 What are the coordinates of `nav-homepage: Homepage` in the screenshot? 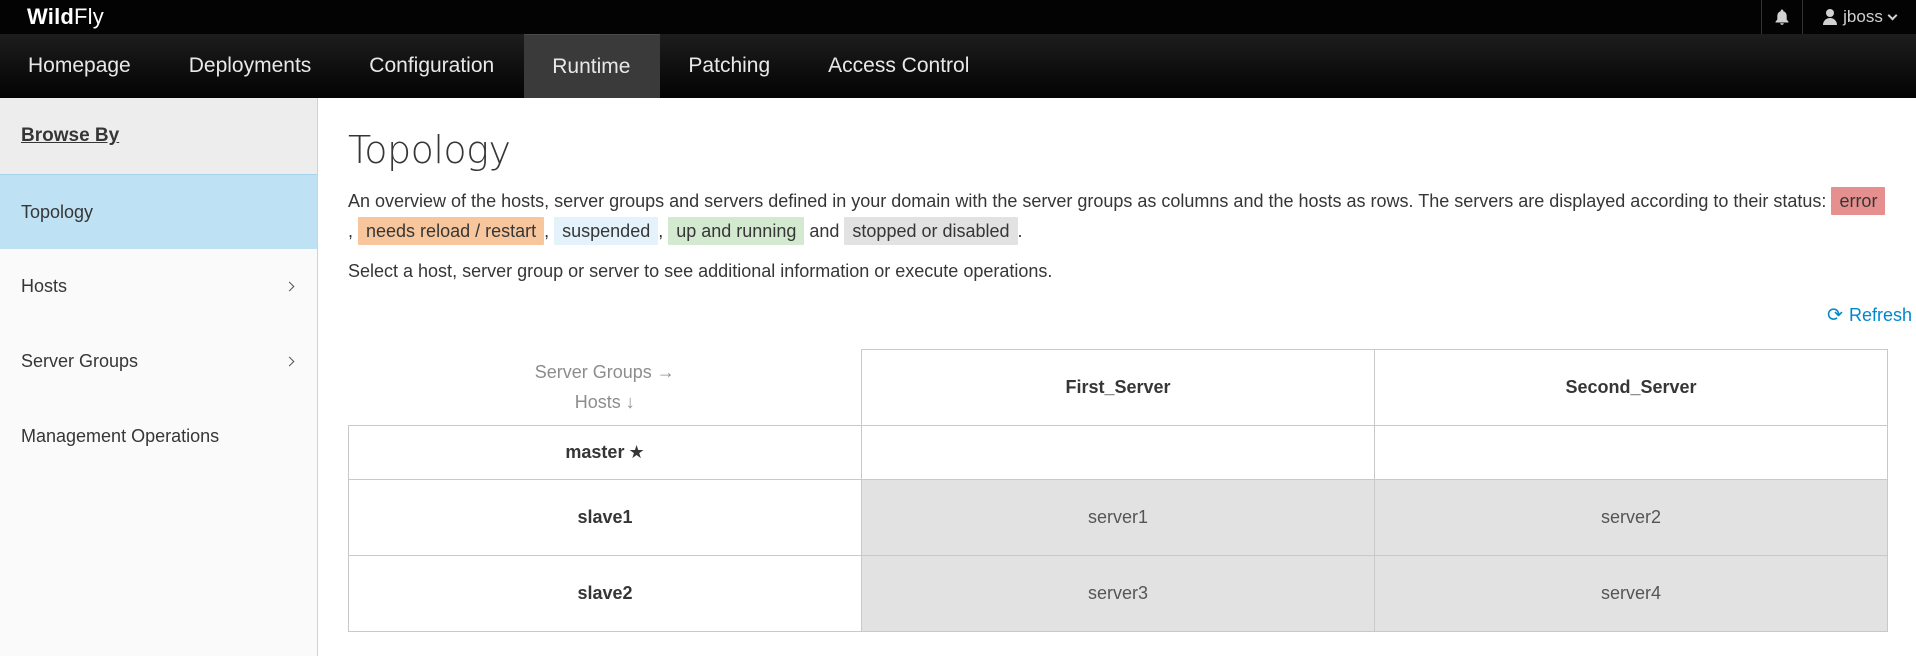 It's located at (80, 66).